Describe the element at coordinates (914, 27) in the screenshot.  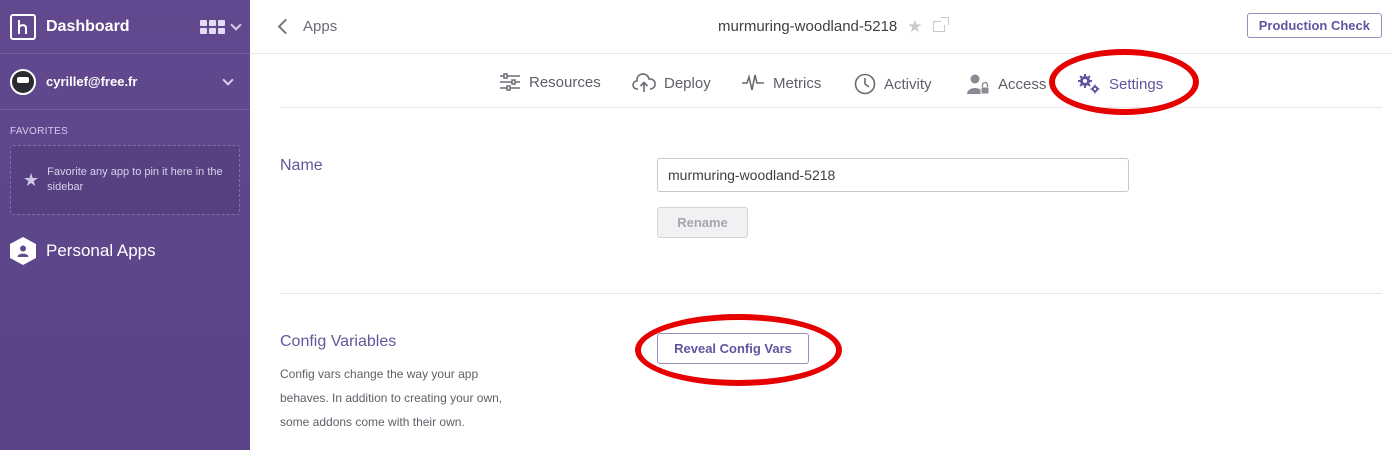
I see `favorite-star-icon: ★` at that location.